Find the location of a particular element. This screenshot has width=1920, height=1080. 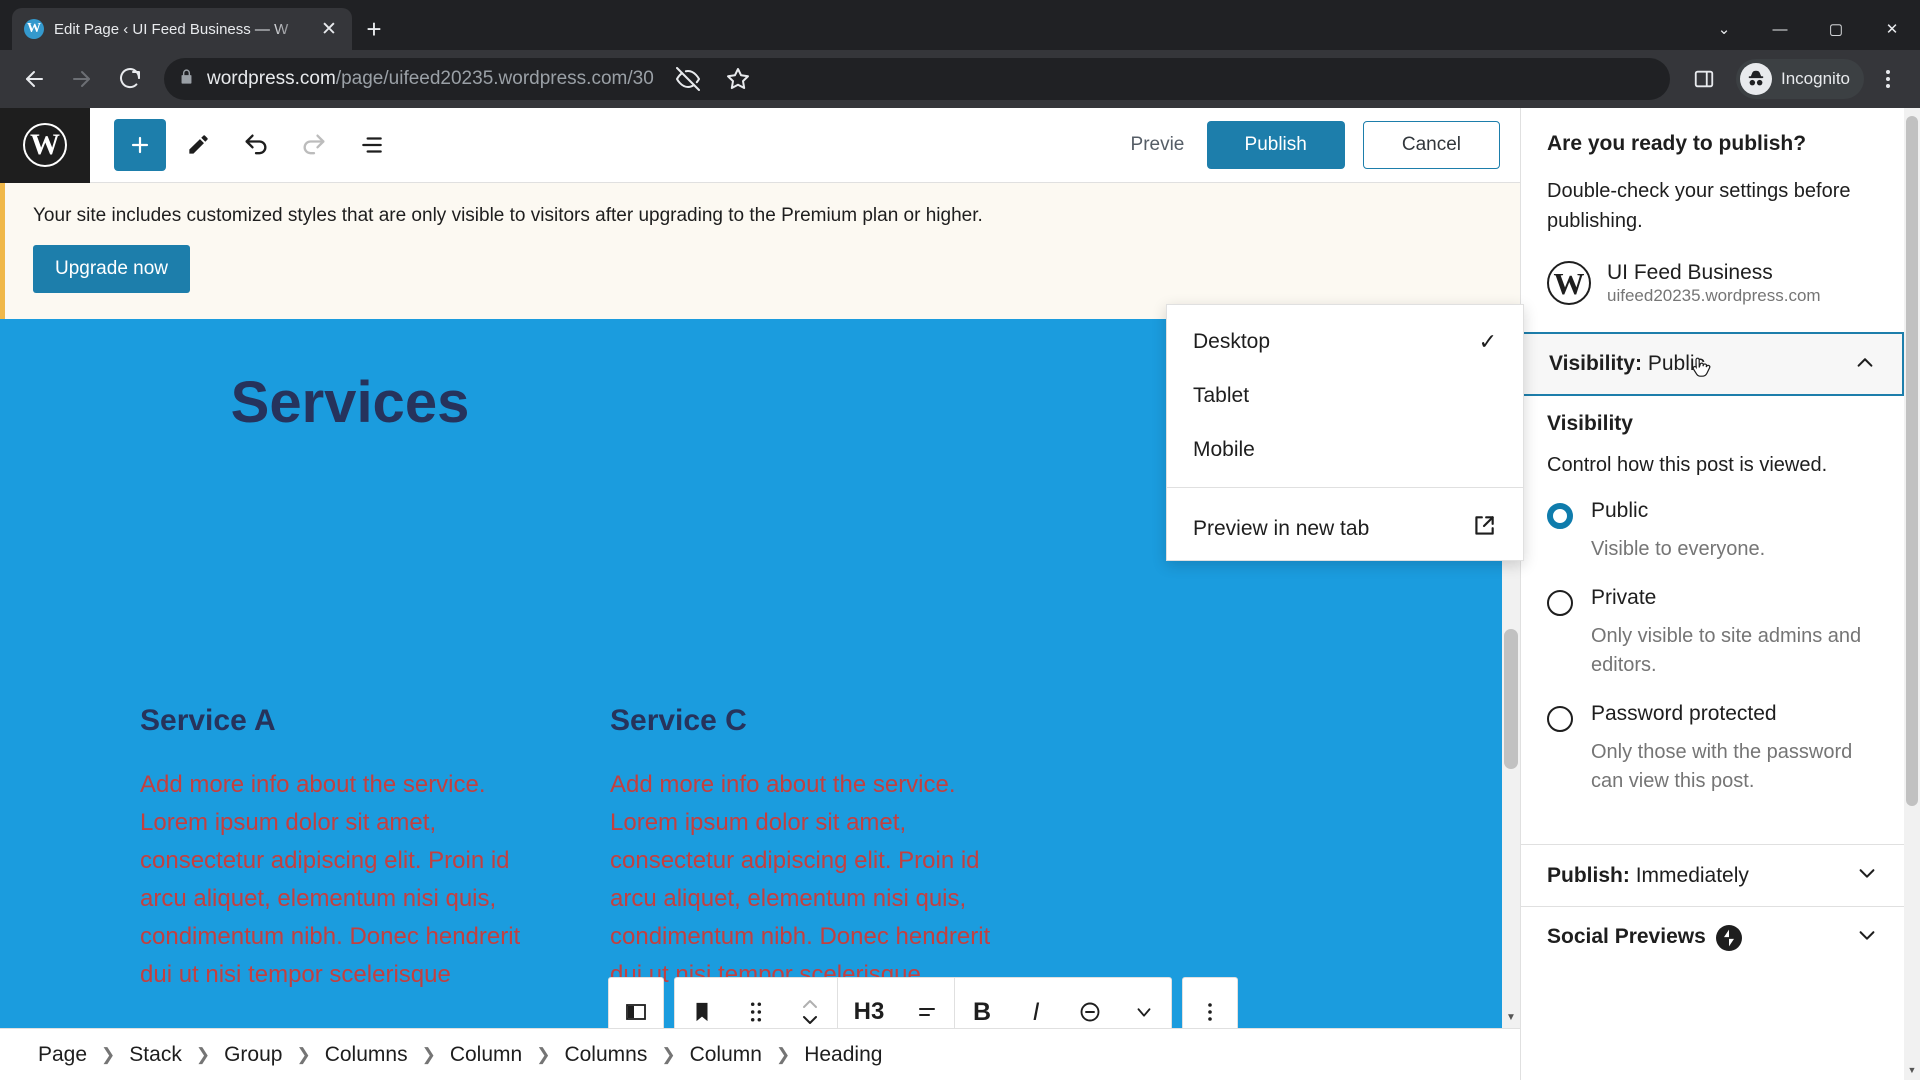

visibility-option-public: Public is located at coordinates (1712, 514).